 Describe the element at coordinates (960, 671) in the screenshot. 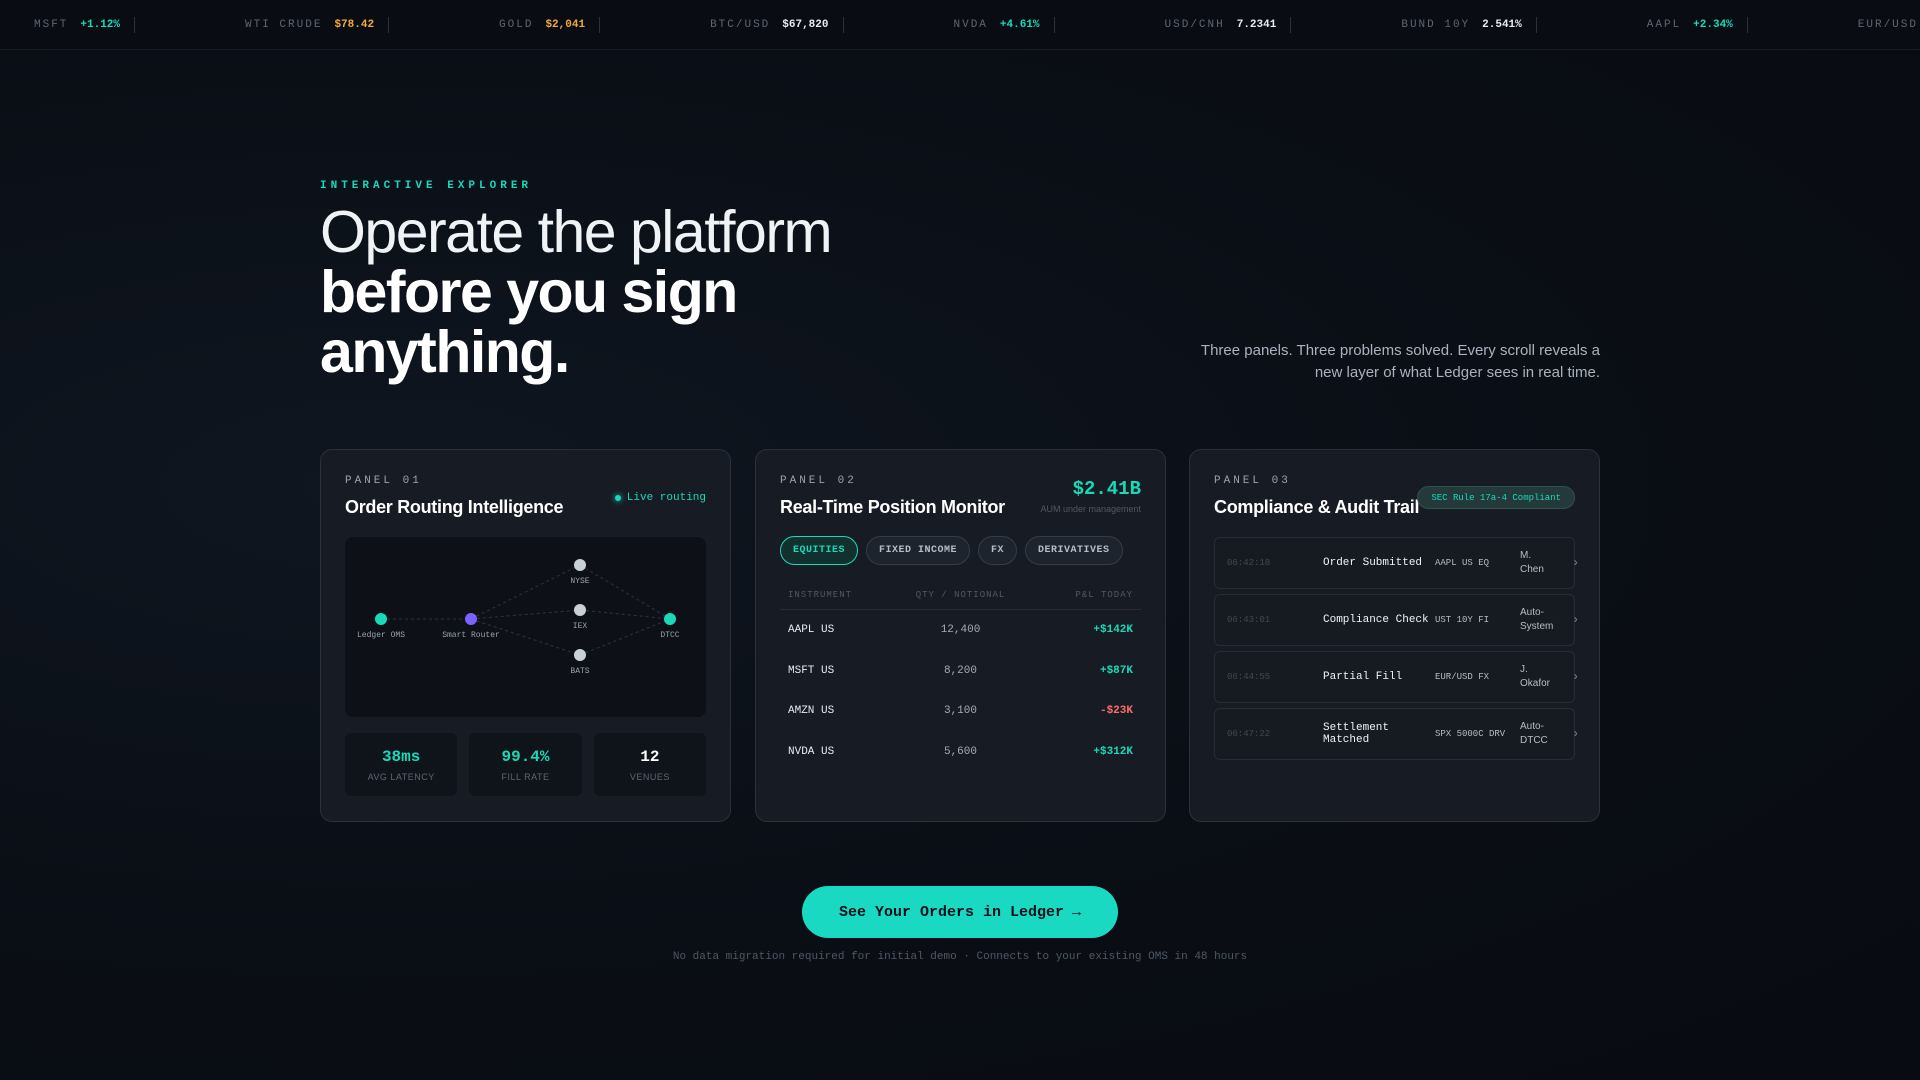

I see `table-row: MSFT US 8,200 +$87K` at that location.